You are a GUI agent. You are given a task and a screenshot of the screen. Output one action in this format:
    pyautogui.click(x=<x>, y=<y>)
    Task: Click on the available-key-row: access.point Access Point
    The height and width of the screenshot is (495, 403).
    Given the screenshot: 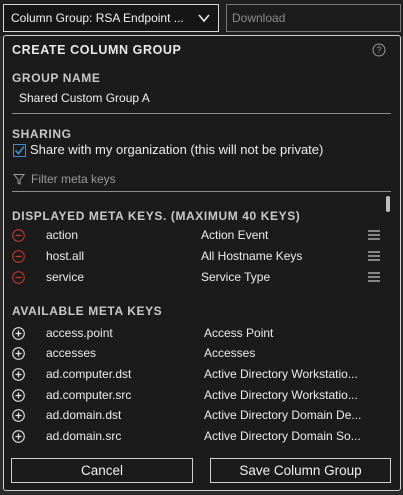 What is the action you would take?
    pyautogui.click(x=203, y=334)
    